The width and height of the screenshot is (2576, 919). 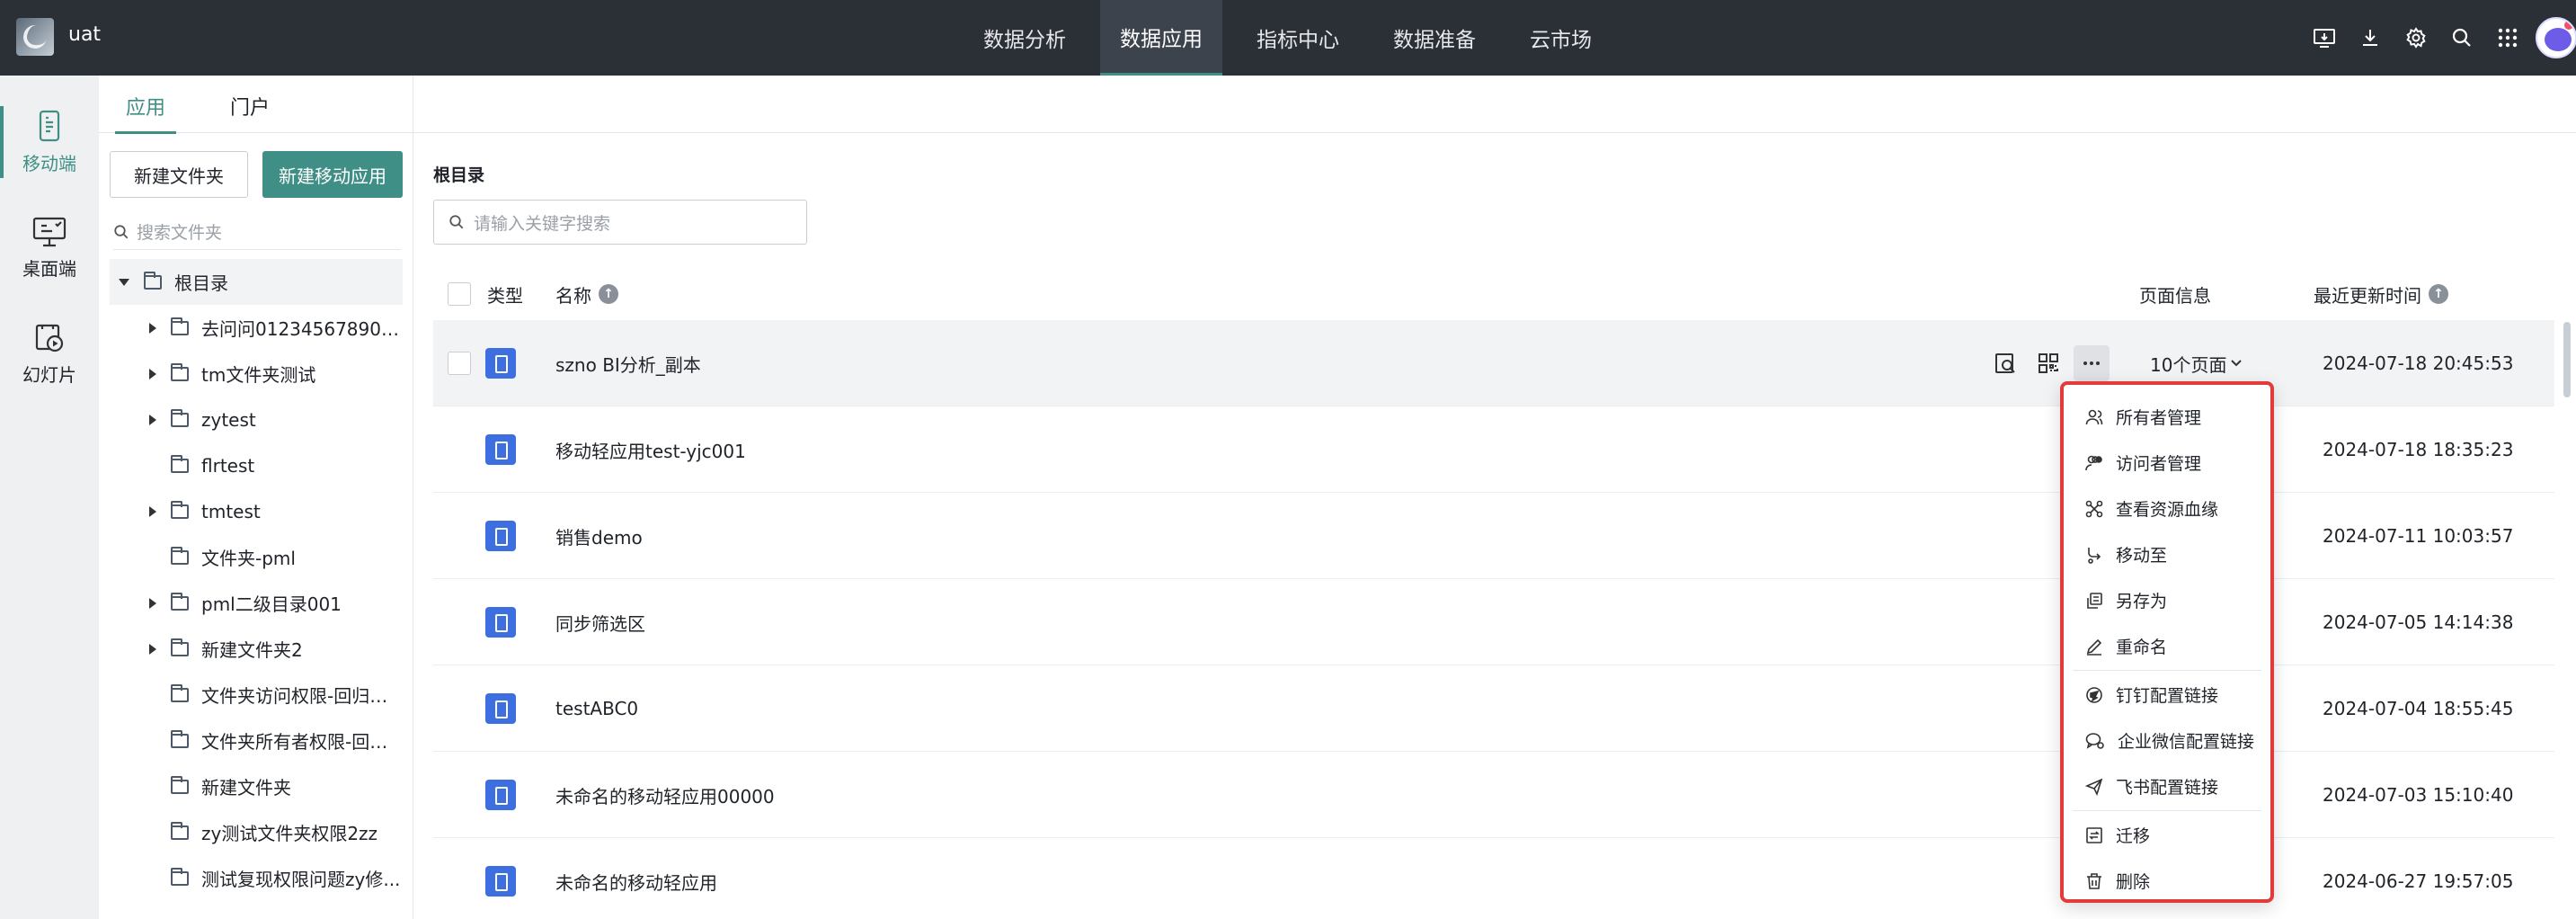 What do you see at coordinates (2461, 38) in the screenshot?
I see `search-icon` at bounding box center [2461, 38].